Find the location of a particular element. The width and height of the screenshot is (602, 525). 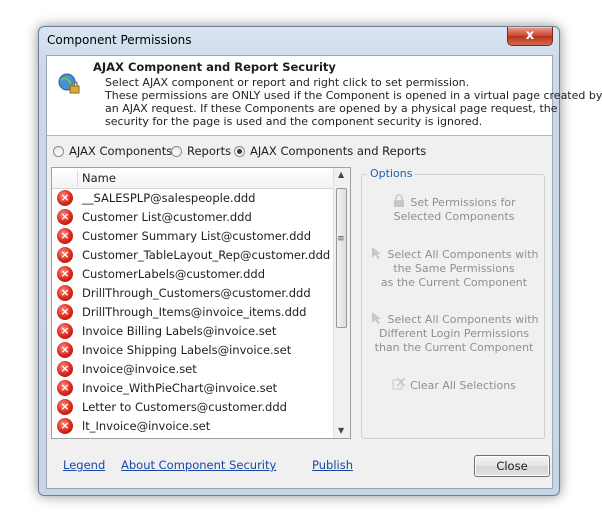

radio-dot-selected is located at coordinates (239, 151).